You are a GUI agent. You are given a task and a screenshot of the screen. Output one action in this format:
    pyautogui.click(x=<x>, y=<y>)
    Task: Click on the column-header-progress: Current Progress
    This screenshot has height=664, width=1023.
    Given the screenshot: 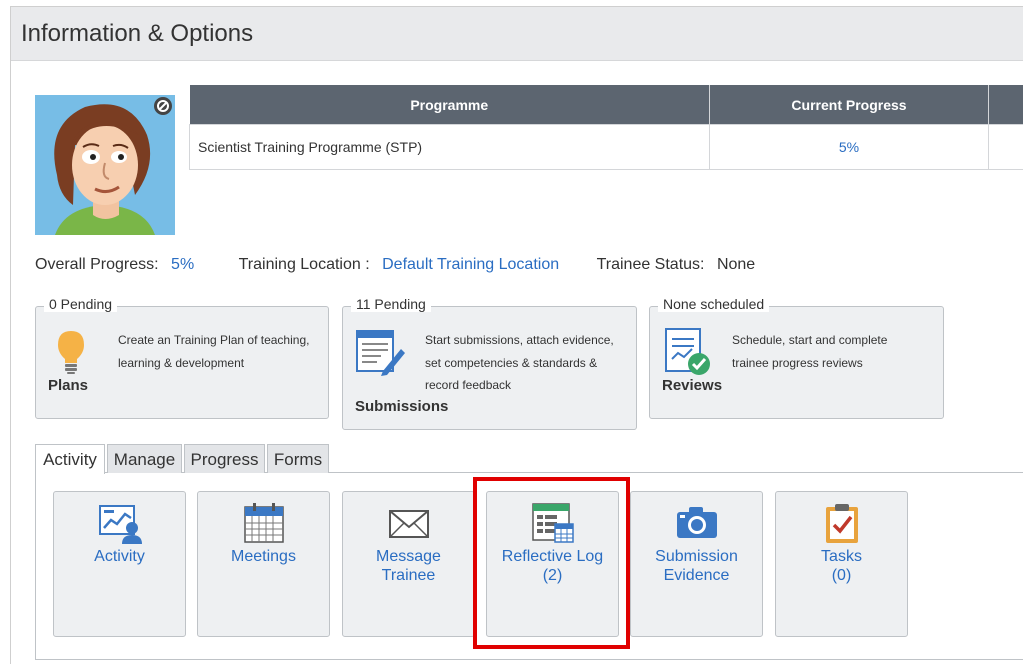 What is the action you would take?
    pyautogui.click(x=849, y=105)
    